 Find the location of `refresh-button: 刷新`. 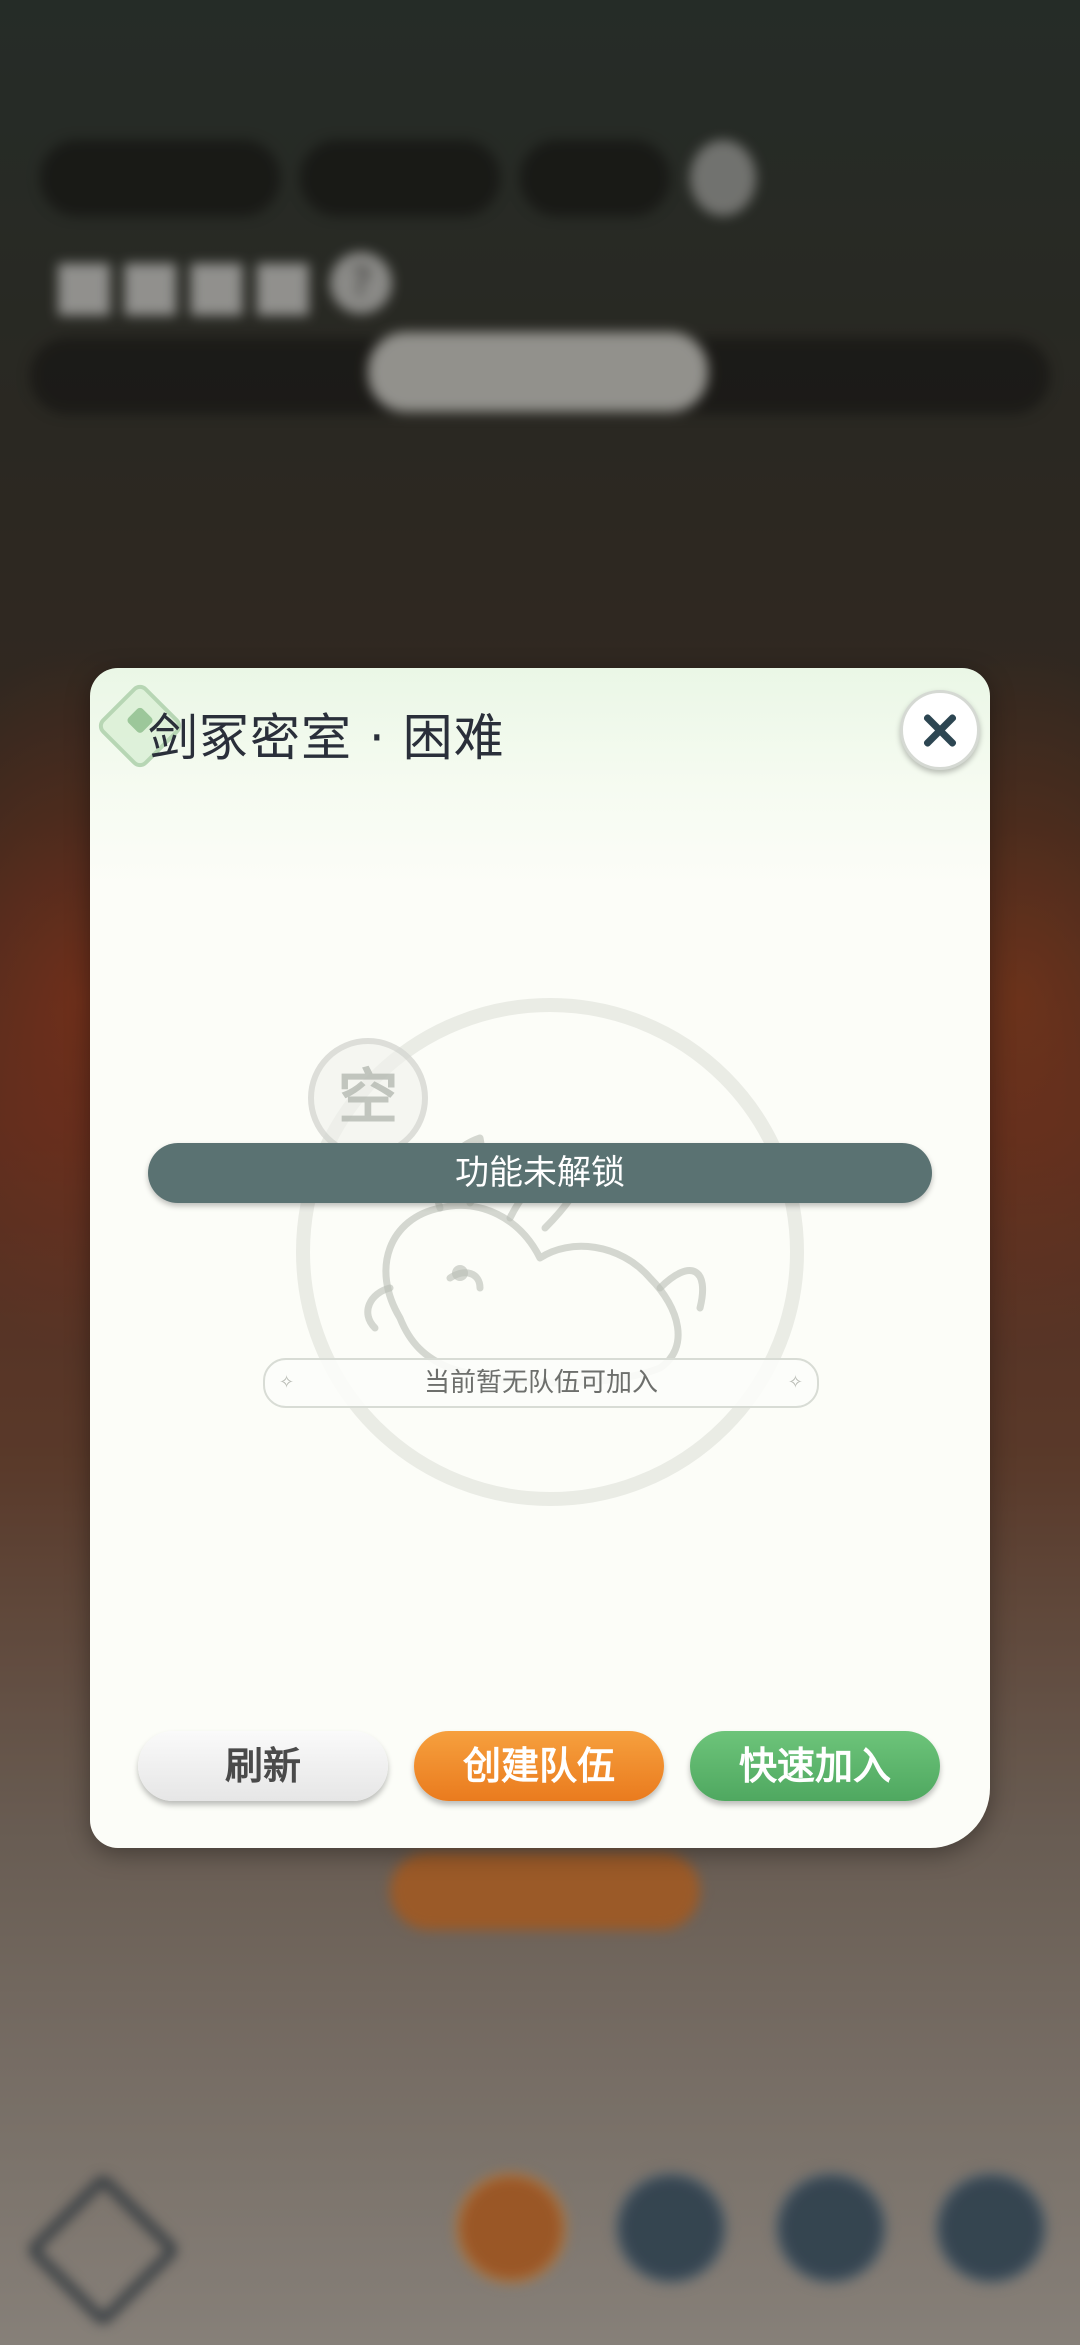

refresh-button: 刷新 is located at coordinates (263, 1766).